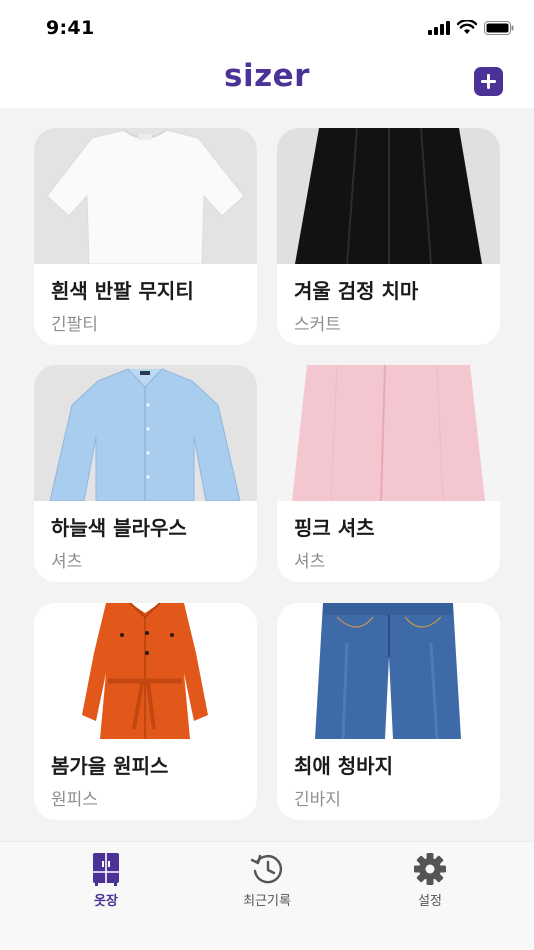  Describe the element at coordinates (430, 901) in the screenshot. I see `tab-label: 설정` at that location.